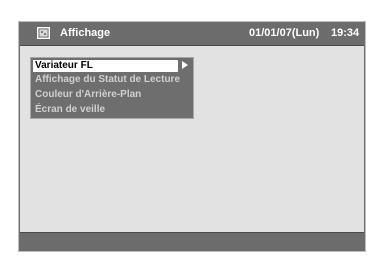 The width and height of the screenshot is (382, 278). I want to click on date-display: 01/01/07(Lun), so click(284, 33).